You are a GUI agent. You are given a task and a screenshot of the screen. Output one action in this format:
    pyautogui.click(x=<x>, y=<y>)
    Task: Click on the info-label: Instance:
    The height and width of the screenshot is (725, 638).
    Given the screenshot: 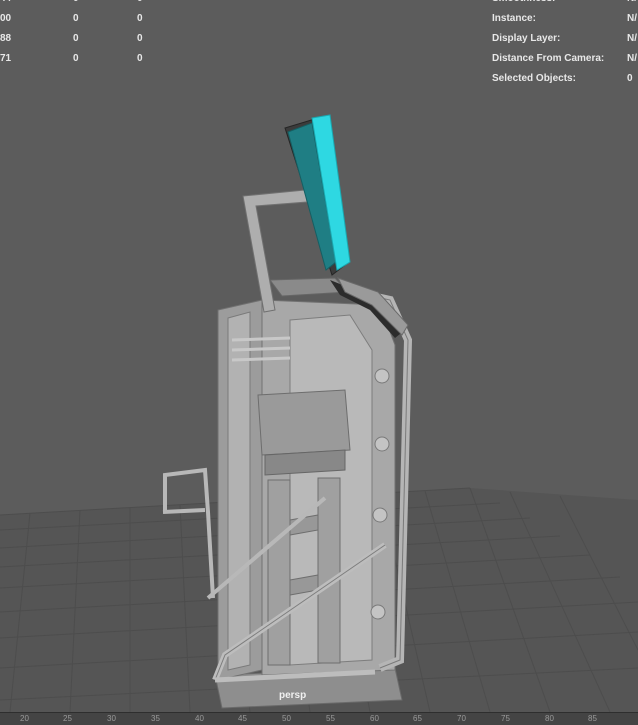 What is the action you would take?
    pyautogui.click(x=514, y=18)
    